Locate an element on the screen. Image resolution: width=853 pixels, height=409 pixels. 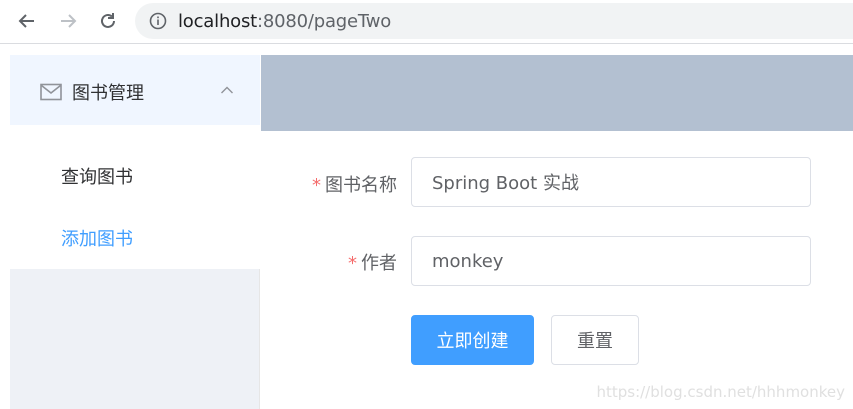
arrow-right-icon is located at coordinates (69, 21).